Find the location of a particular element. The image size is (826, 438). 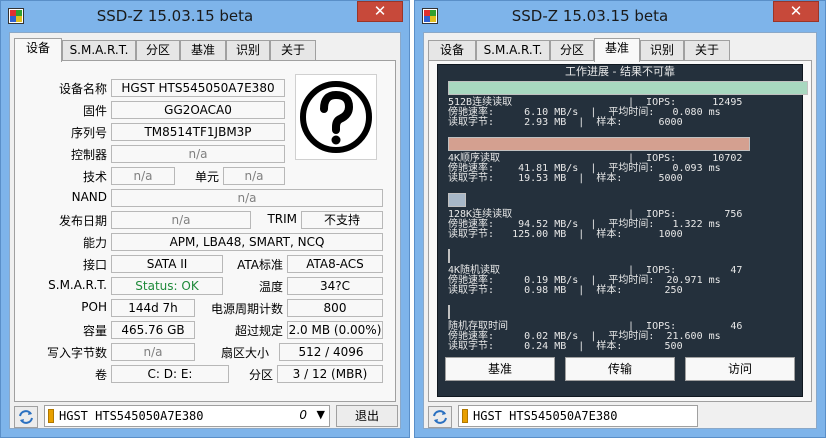

transfer-button: 传输 is located at coordinates (620, 369).